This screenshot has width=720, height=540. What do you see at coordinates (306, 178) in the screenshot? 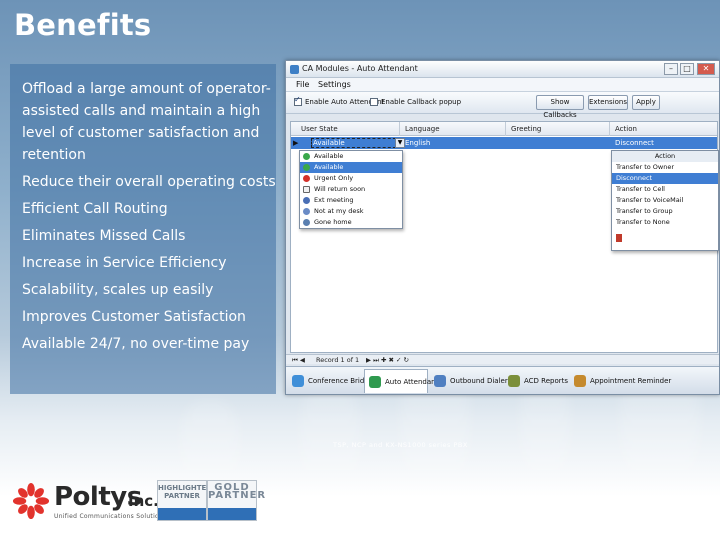
I see `urgent-icon` at bounding box center [306, 178].